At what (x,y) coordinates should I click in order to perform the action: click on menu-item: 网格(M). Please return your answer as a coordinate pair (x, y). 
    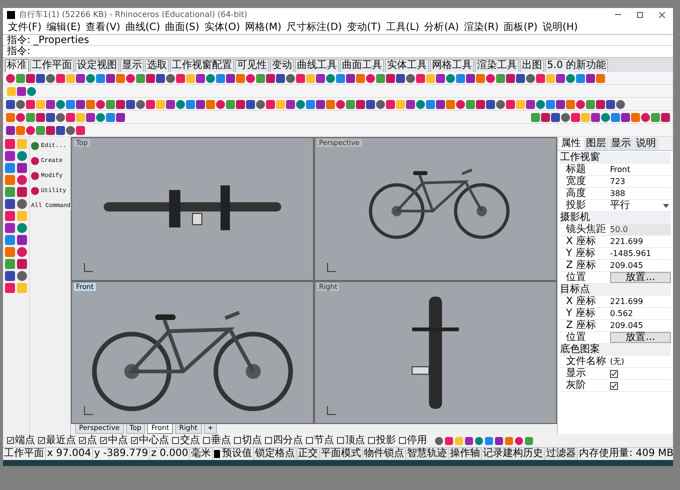
    Looking at the image, I should click on (263, 28).